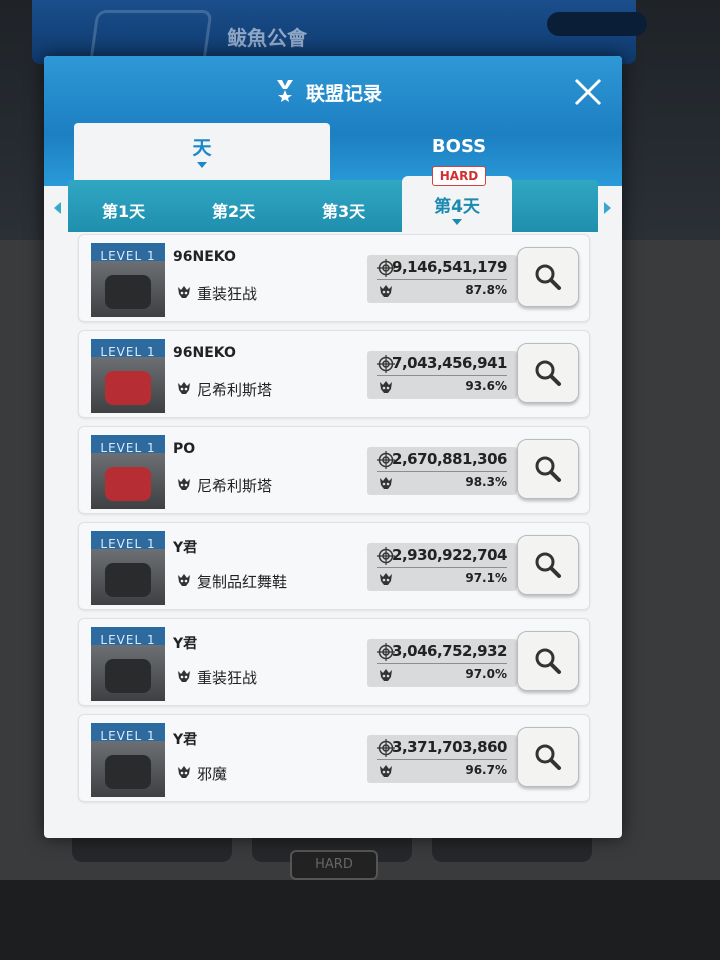 This screenshot has height=960, width=720. I want to click on background-footer, so click(360, 920).